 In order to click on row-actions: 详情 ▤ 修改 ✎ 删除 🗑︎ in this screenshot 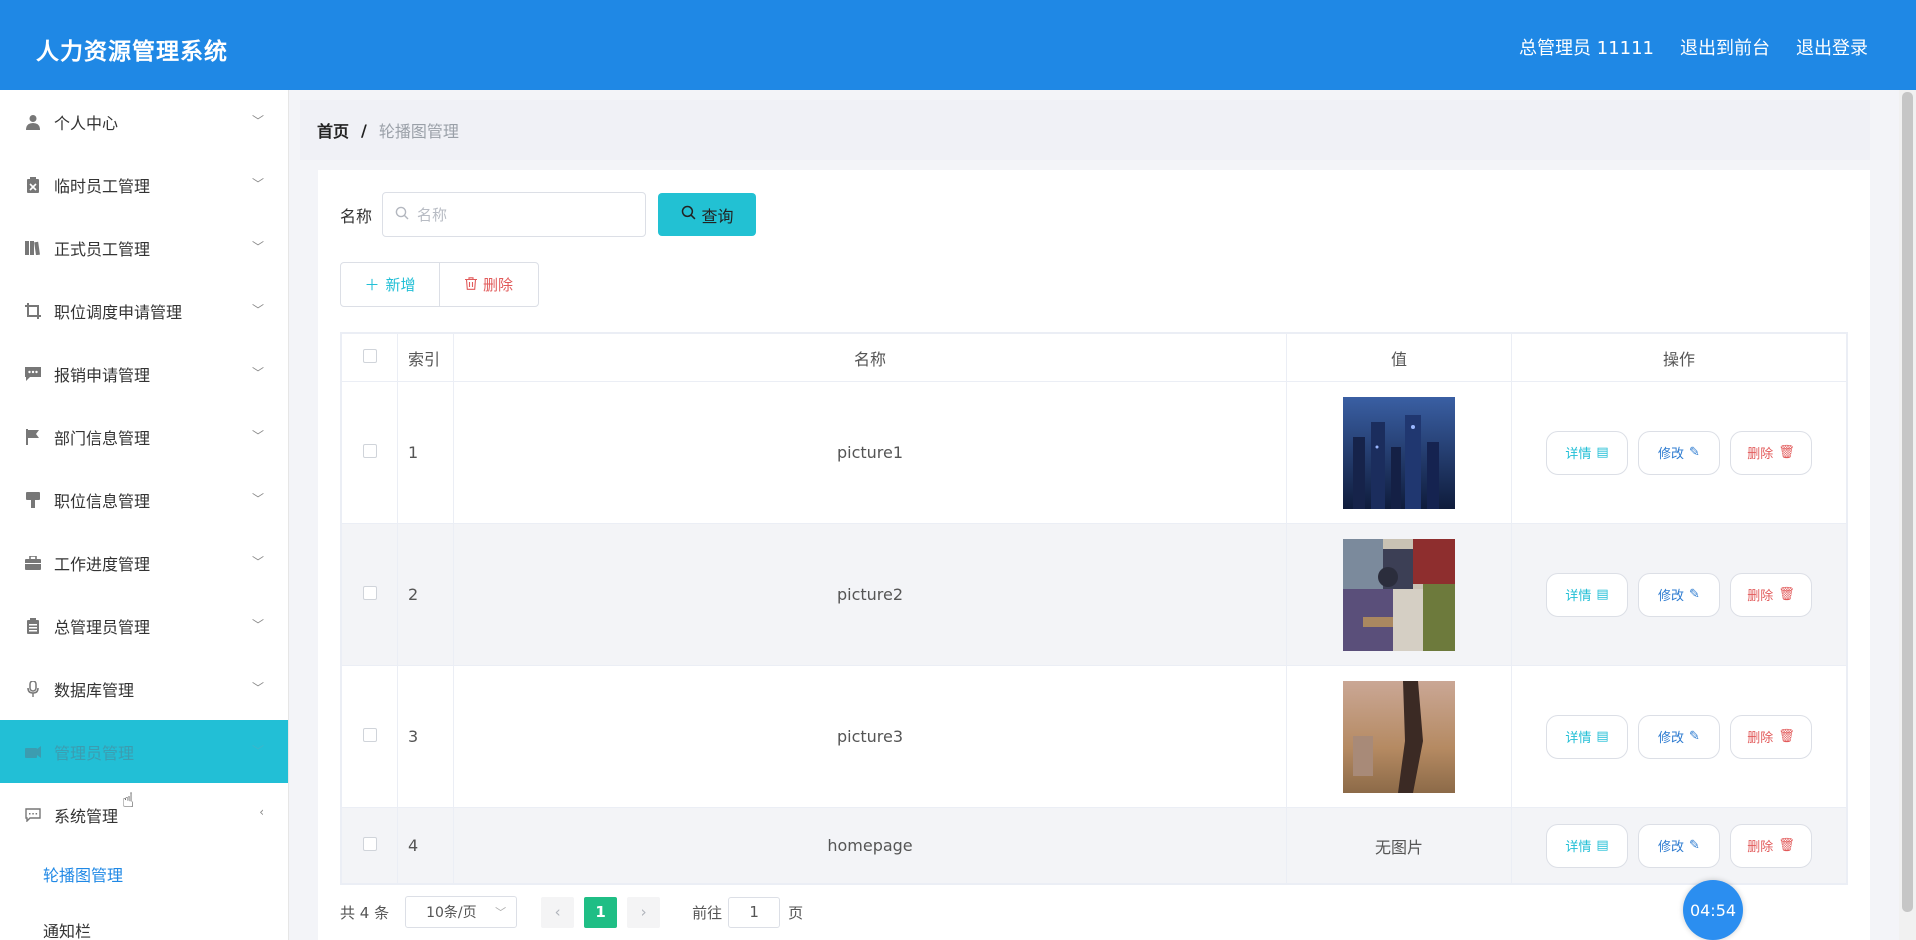, I will do `click(1679, 594)`.